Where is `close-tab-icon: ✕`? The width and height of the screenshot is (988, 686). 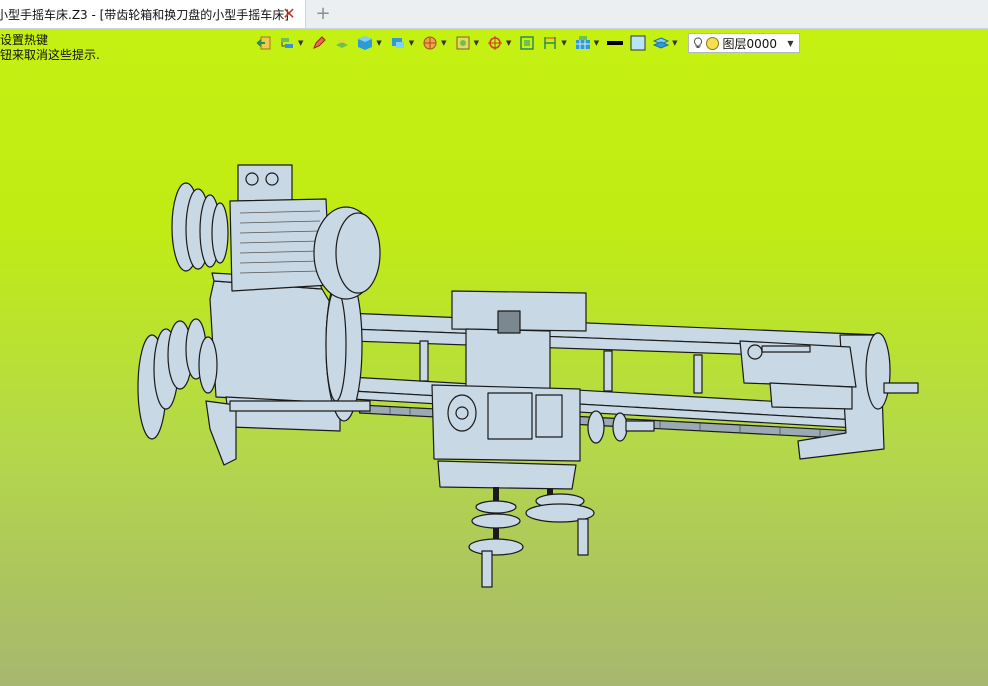 close-tab-icon: ✕ is located at coordinates (289, 14).